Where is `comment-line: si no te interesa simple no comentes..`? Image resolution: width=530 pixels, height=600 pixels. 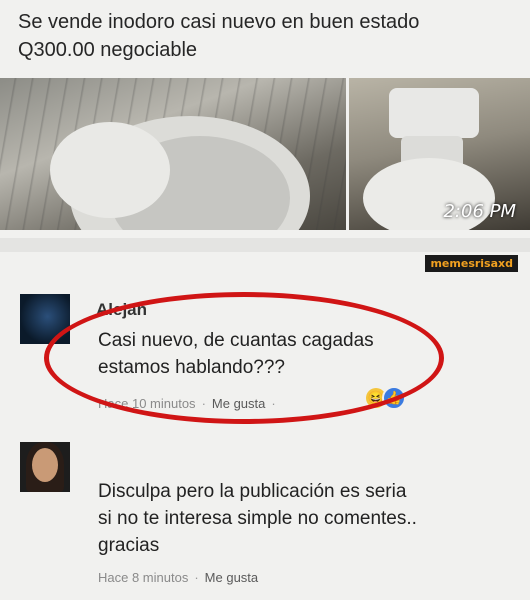
comment-line: si no te interesa simple no comentes.. is located at coordinates (257, 518).